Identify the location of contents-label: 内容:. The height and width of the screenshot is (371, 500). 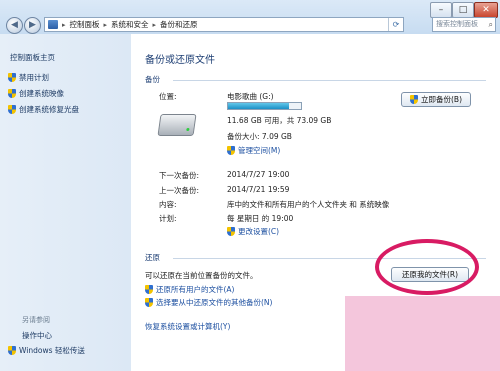
(168, 204).